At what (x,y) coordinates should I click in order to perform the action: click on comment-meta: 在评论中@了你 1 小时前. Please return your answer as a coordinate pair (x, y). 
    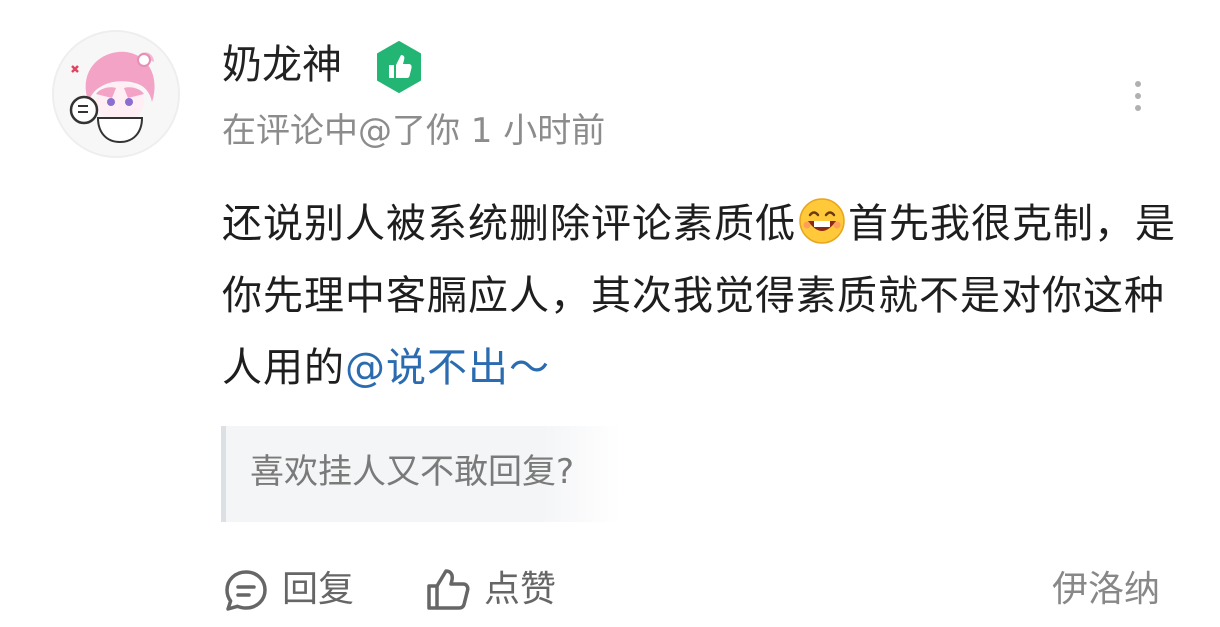
    Looking at the image, I should click on (414, 131).